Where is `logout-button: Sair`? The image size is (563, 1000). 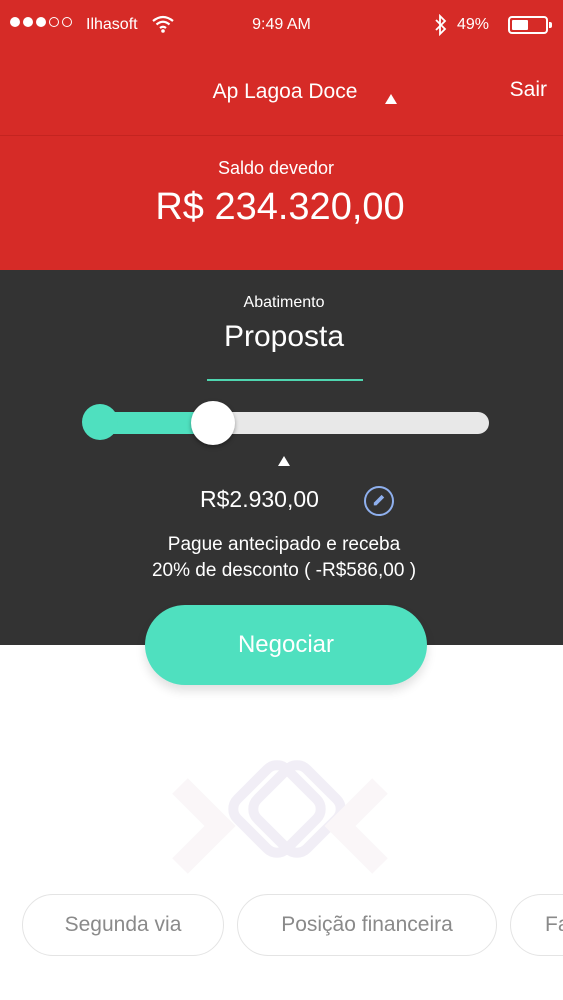 logout-button: Sair is located at coordinates (528, 90).